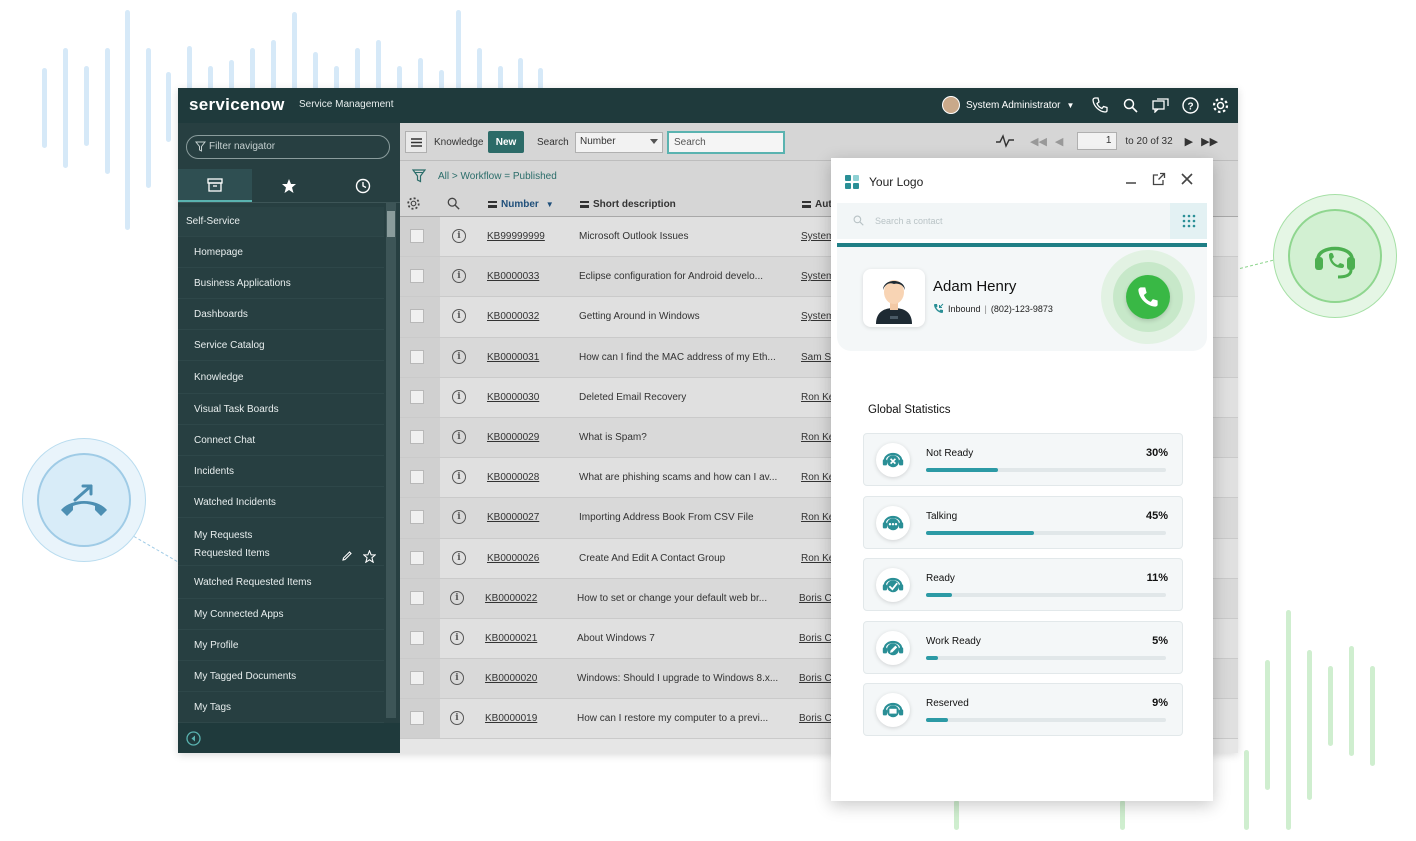  Describe the element at coordinates (1022, 221) in the screenshot. I see `contact-search-input: Search a contact` at that location.